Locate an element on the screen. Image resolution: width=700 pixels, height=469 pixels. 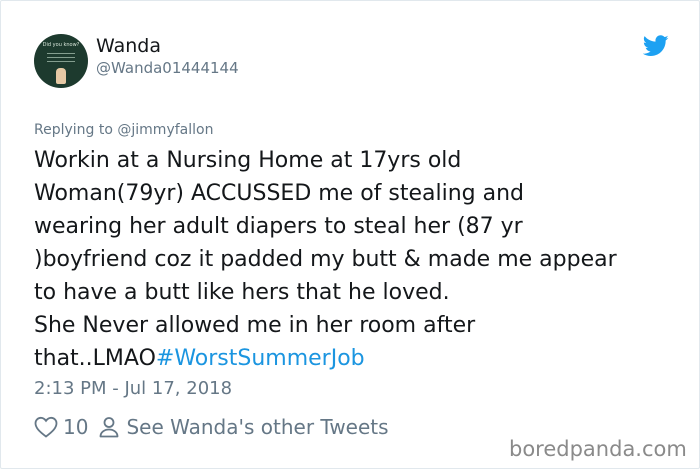
heart-icon is located at coordinates (46, 427).